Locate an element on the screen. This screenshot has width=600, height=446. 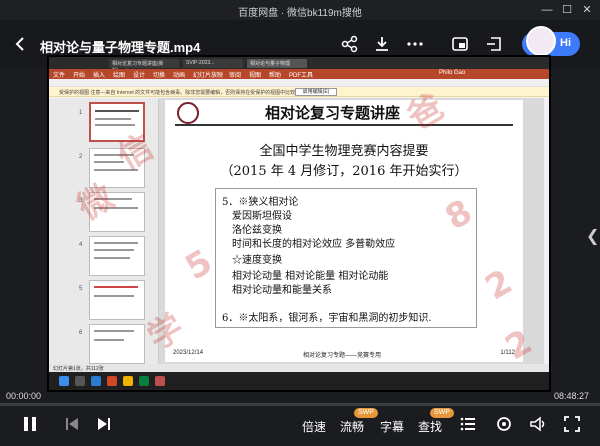
ppt-user: Philo Gao is located at coordinates (452, 73).